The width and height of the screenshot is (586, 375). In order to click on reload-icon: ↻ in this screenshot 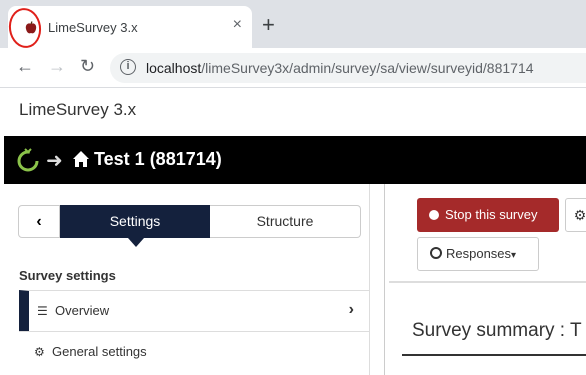, I will do `click(87, 66)`.